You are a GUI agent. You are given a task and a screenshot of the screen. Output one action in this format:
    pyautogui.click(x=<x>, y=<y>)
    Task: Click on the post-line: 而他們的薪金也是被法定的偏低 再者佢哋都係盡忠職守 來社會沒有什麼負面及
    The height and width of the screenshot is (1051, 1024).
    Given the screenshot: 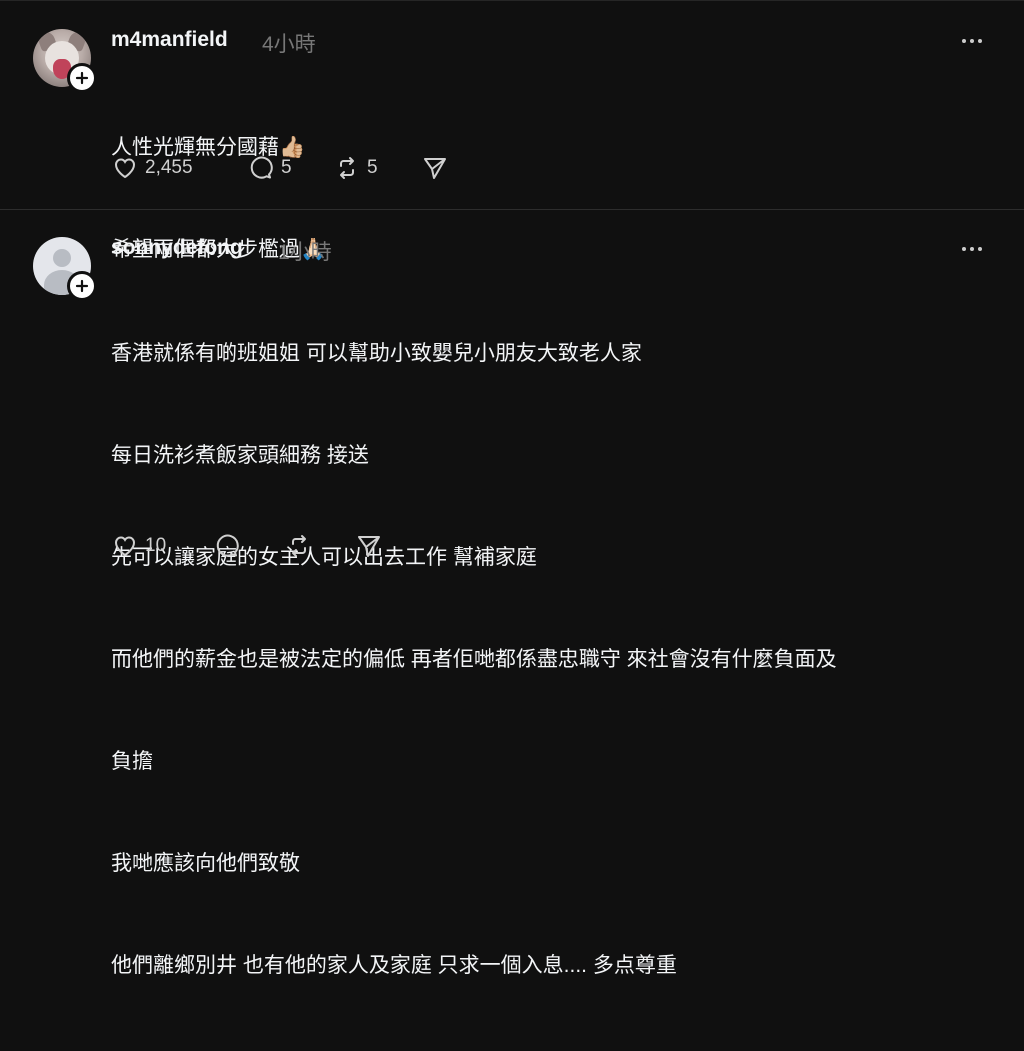 What is the action you would take?
    pyautogui.click(x=474, y=659)
    